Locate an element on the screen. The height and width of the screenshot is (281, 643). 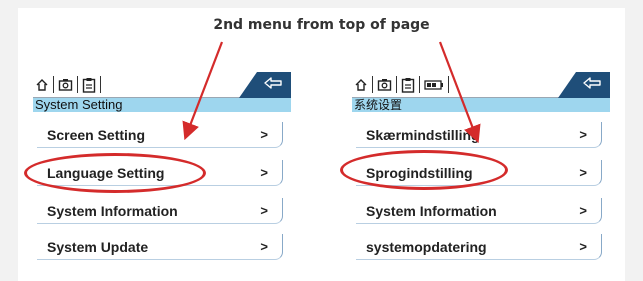
arrow-to-right-menu is located at coordinates (459, 92).